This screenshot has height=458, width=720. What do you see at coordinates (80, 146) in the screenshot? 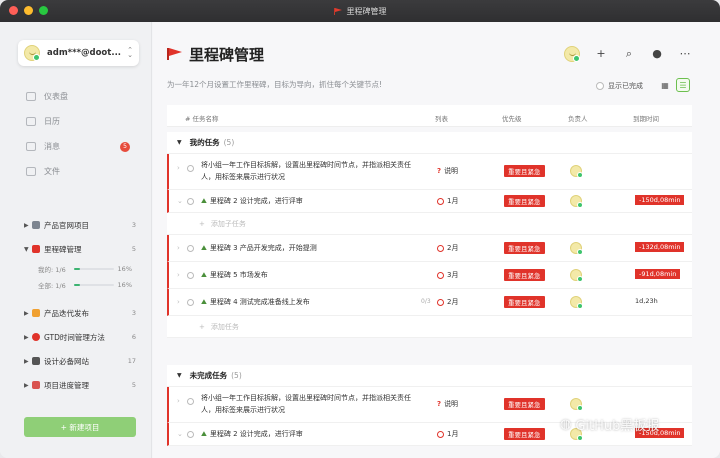
I see `sidebar-item-messages: 消息 5` at bounding box center [80, 146].